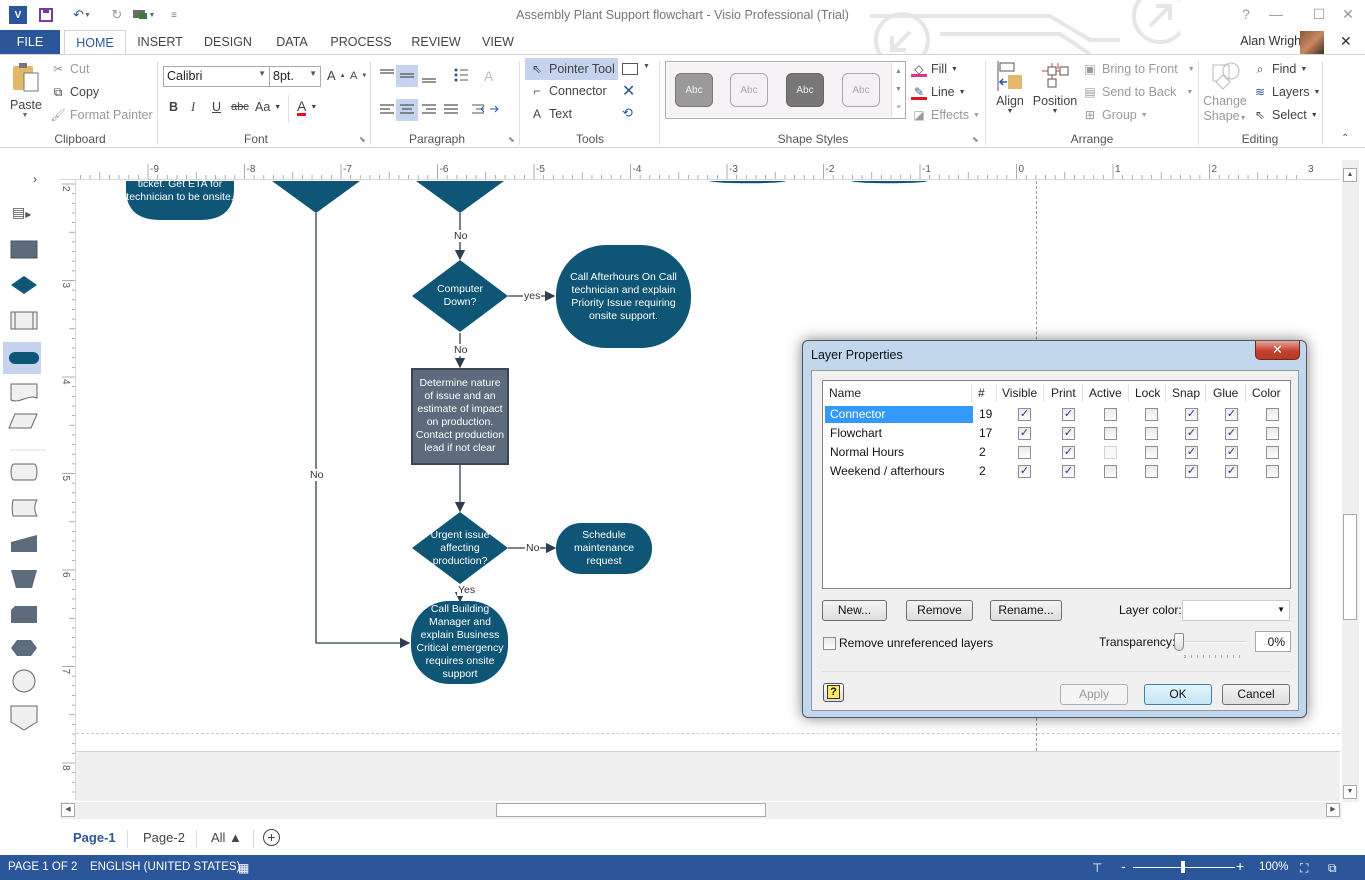 This screenshot has width=1365, height=880. Describe the element at coordinates (240, 107) in the screenshot. I see `strikethrough-button: abc` at that location.